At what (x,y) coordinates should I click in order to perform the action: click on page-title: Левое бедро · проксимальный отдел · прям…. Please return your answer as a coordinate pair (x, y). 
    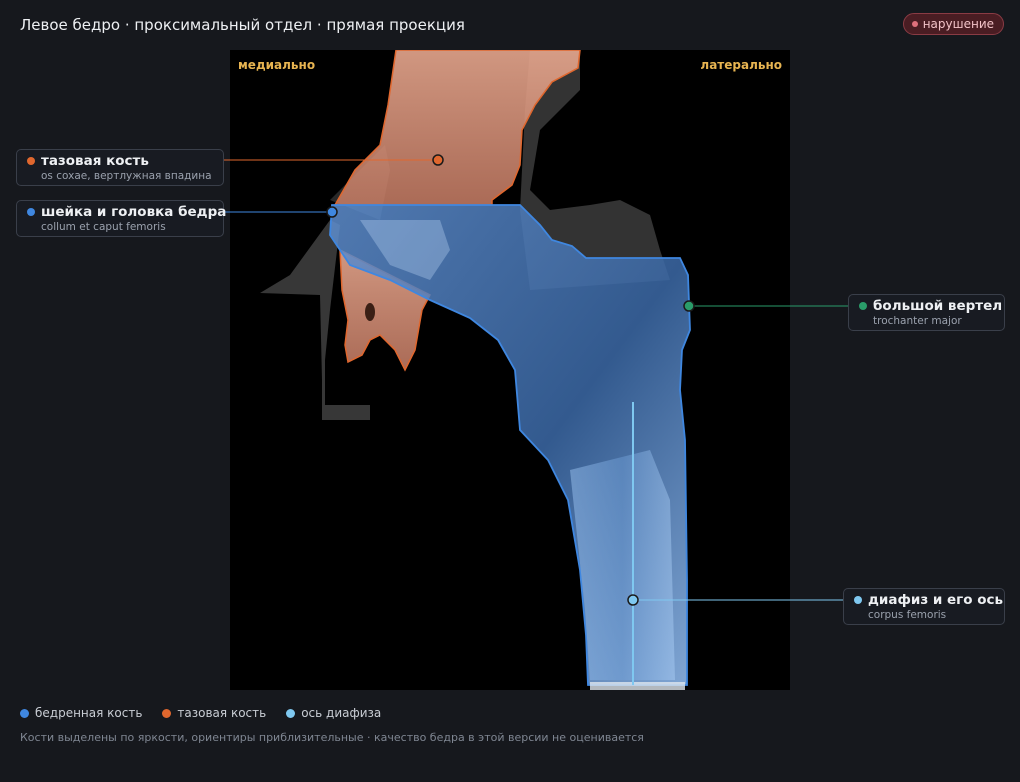
    Looking at the image, I should click on (242, 25).